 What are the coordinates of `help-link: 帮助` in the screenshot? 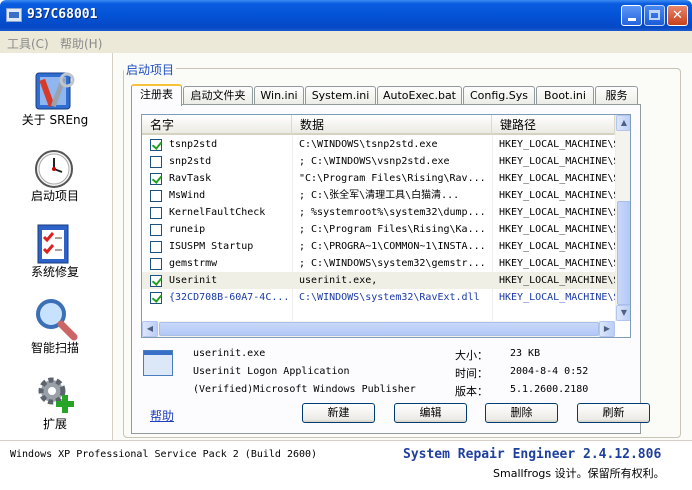 It's located at (162, 415).